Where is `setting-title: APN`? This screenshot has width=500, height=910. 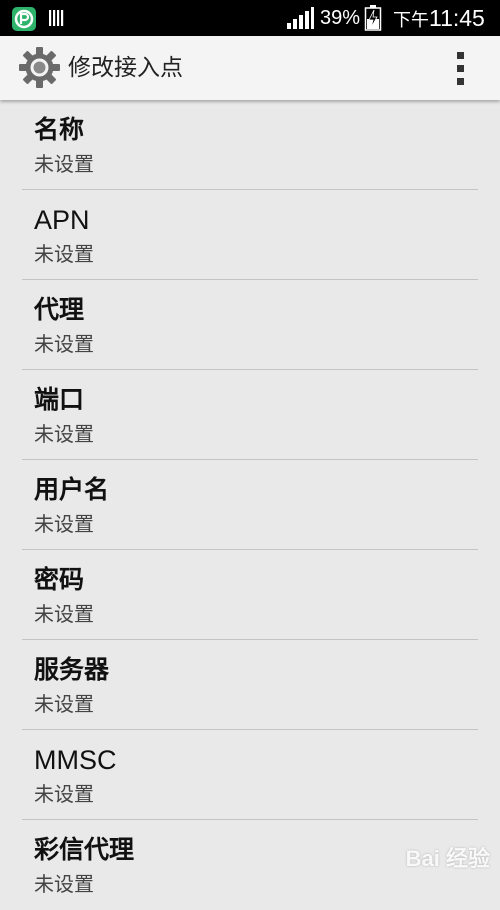 setting-title: APN is located at coordinates (62, 220).